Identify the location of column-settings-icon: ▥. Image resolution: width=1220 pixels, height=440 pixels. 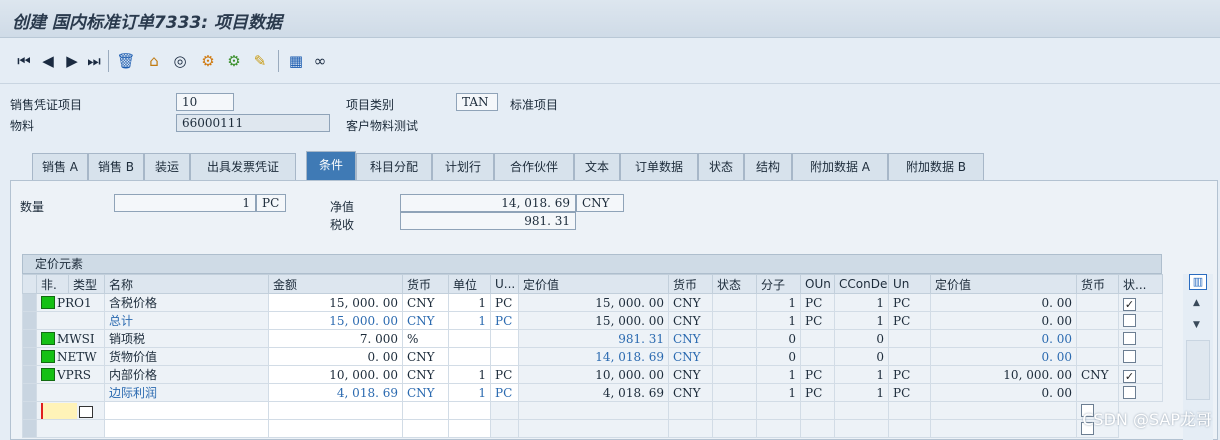
(1198, 282).